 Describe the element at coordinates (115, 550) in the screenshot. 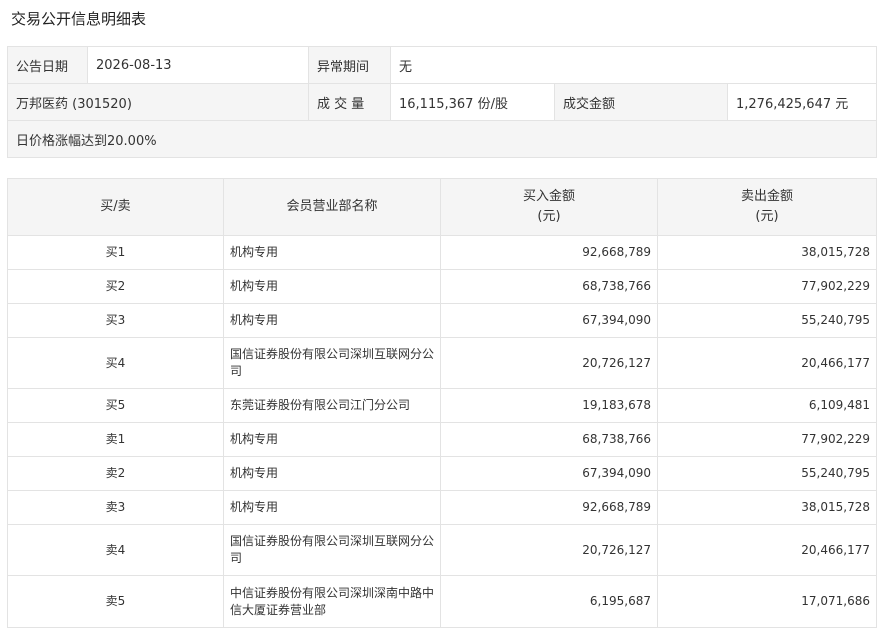

I see `row-side: 卖4` at that location.